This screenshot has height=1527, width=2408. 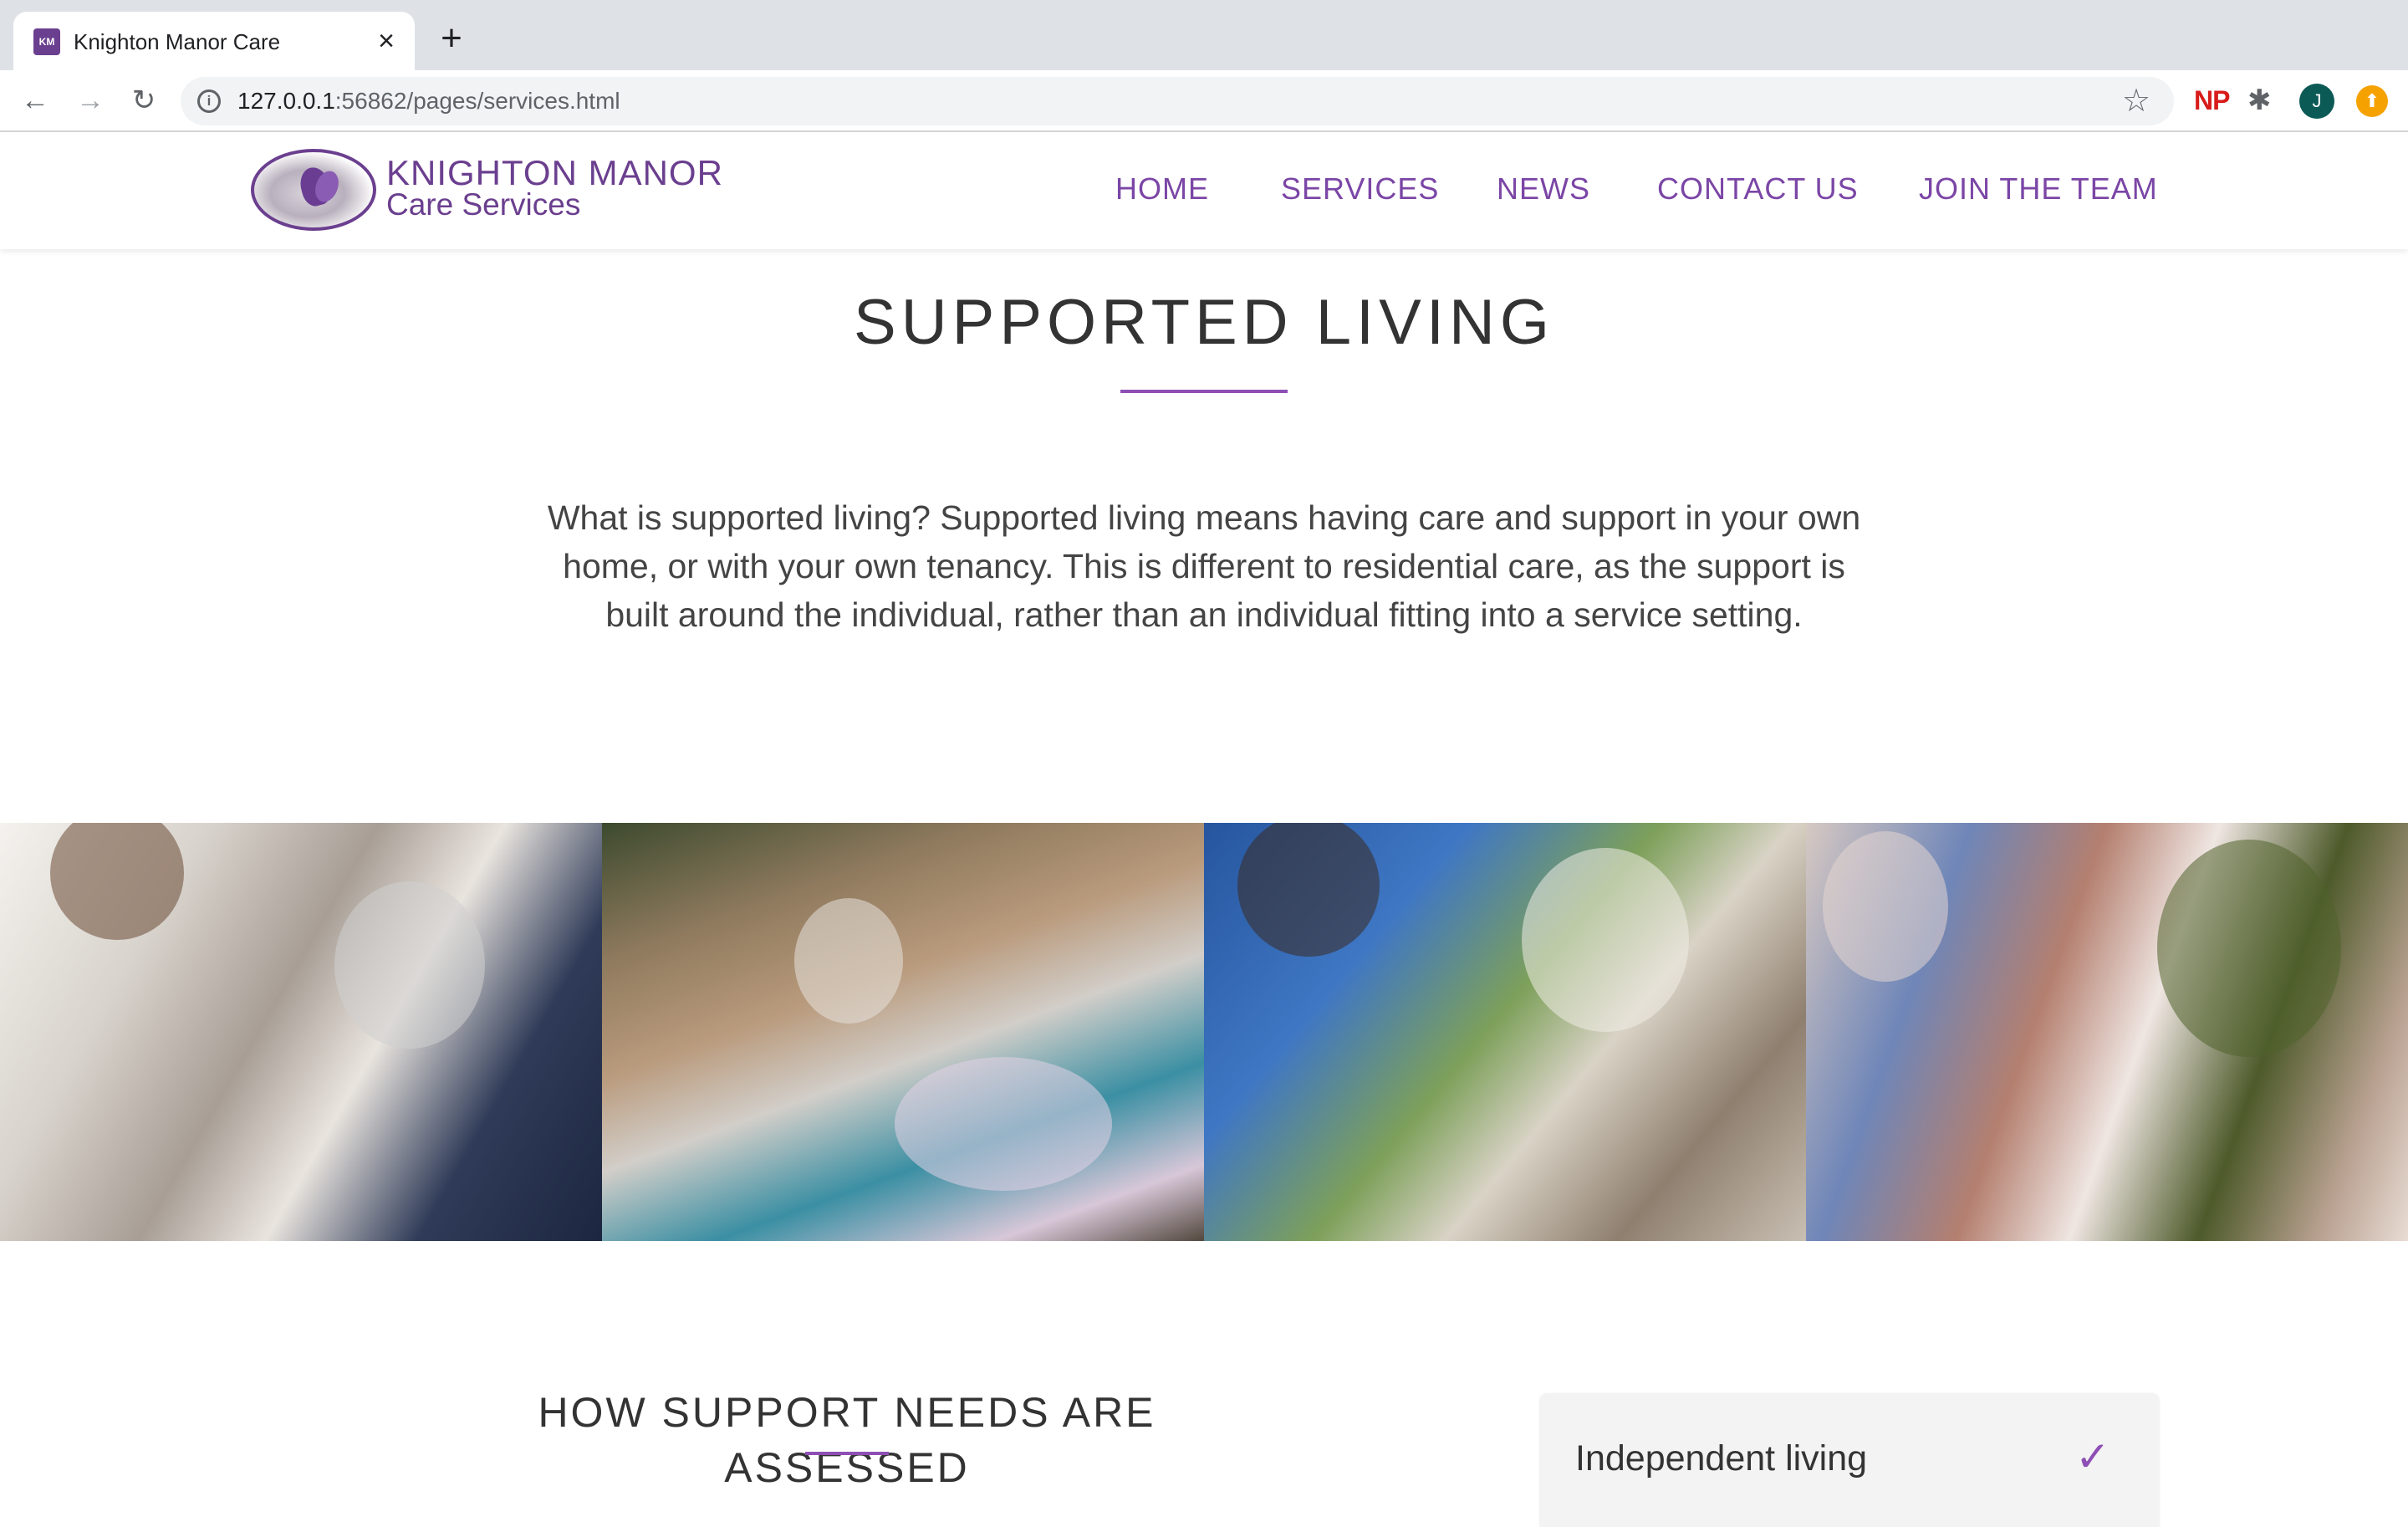 What do you see at coordinates (847, 1453) in the screenshot?
I see `section-divider` at bounding box center [847, 1453].